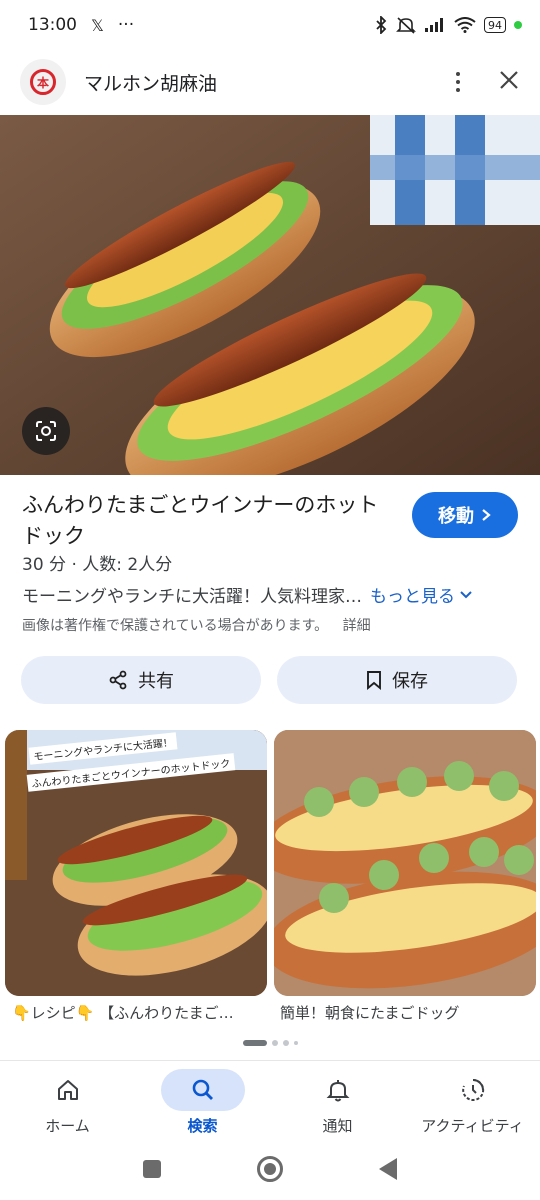 The width and height of the screenshot is (540, 1200). Describe the element at coordinates (118, 680) in the screenshot. I see `share-icon` at that location.